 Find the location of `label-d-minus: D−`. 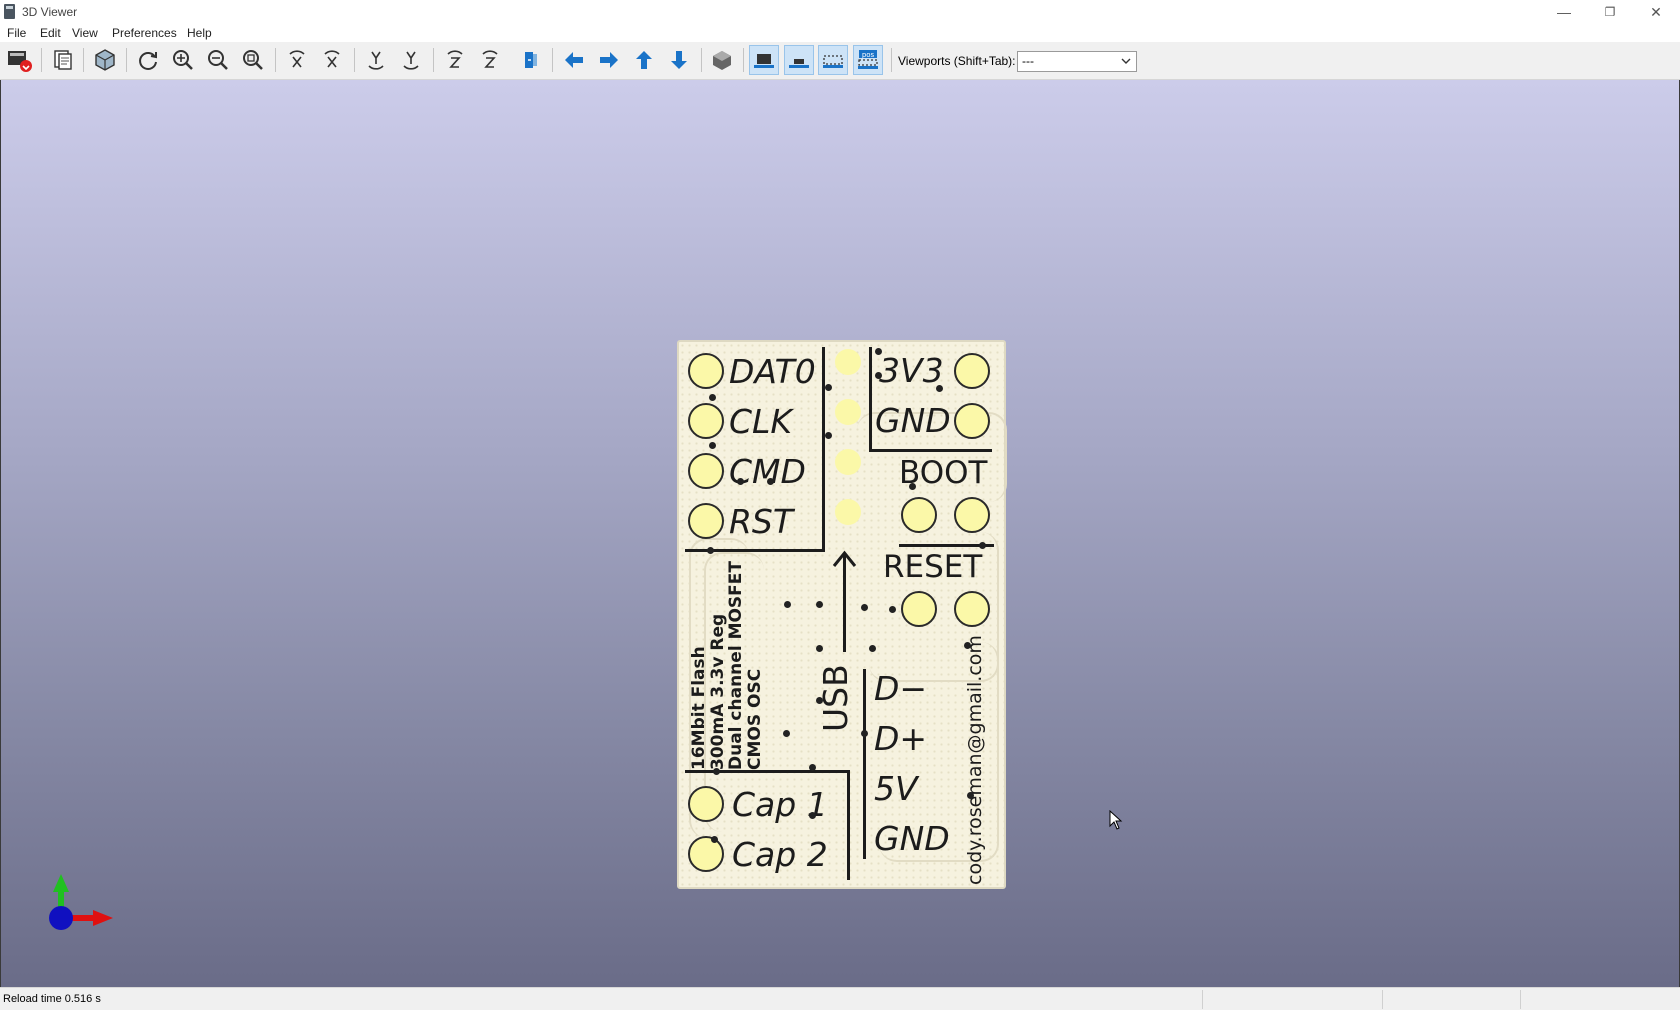

label-d-minus: D− is located at coordinates (901, 688).